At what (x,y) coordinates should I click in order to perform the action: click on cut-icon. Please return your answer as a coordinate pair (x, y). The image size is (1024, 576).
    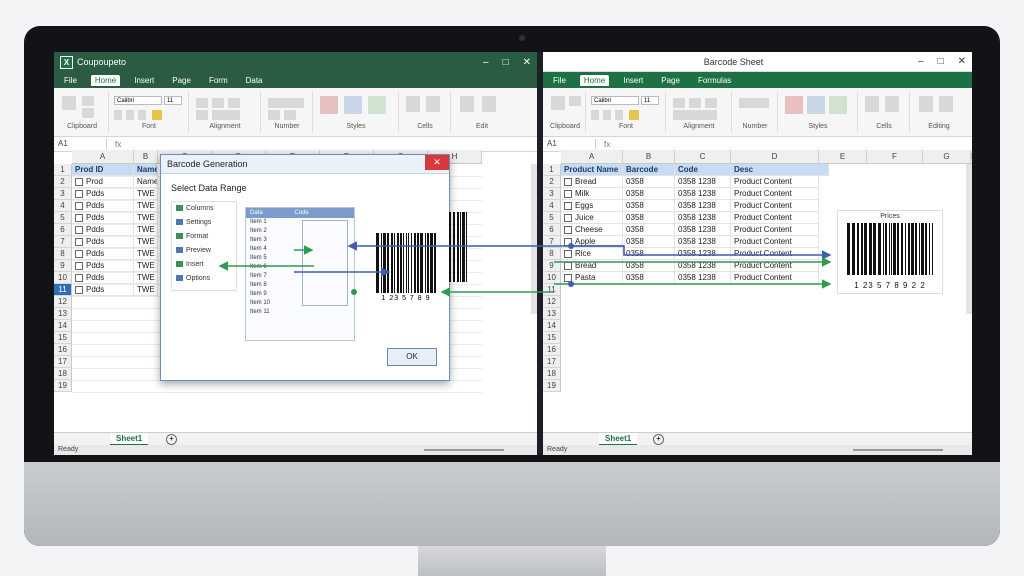
    Looking at the image, I should click on (575, 101).